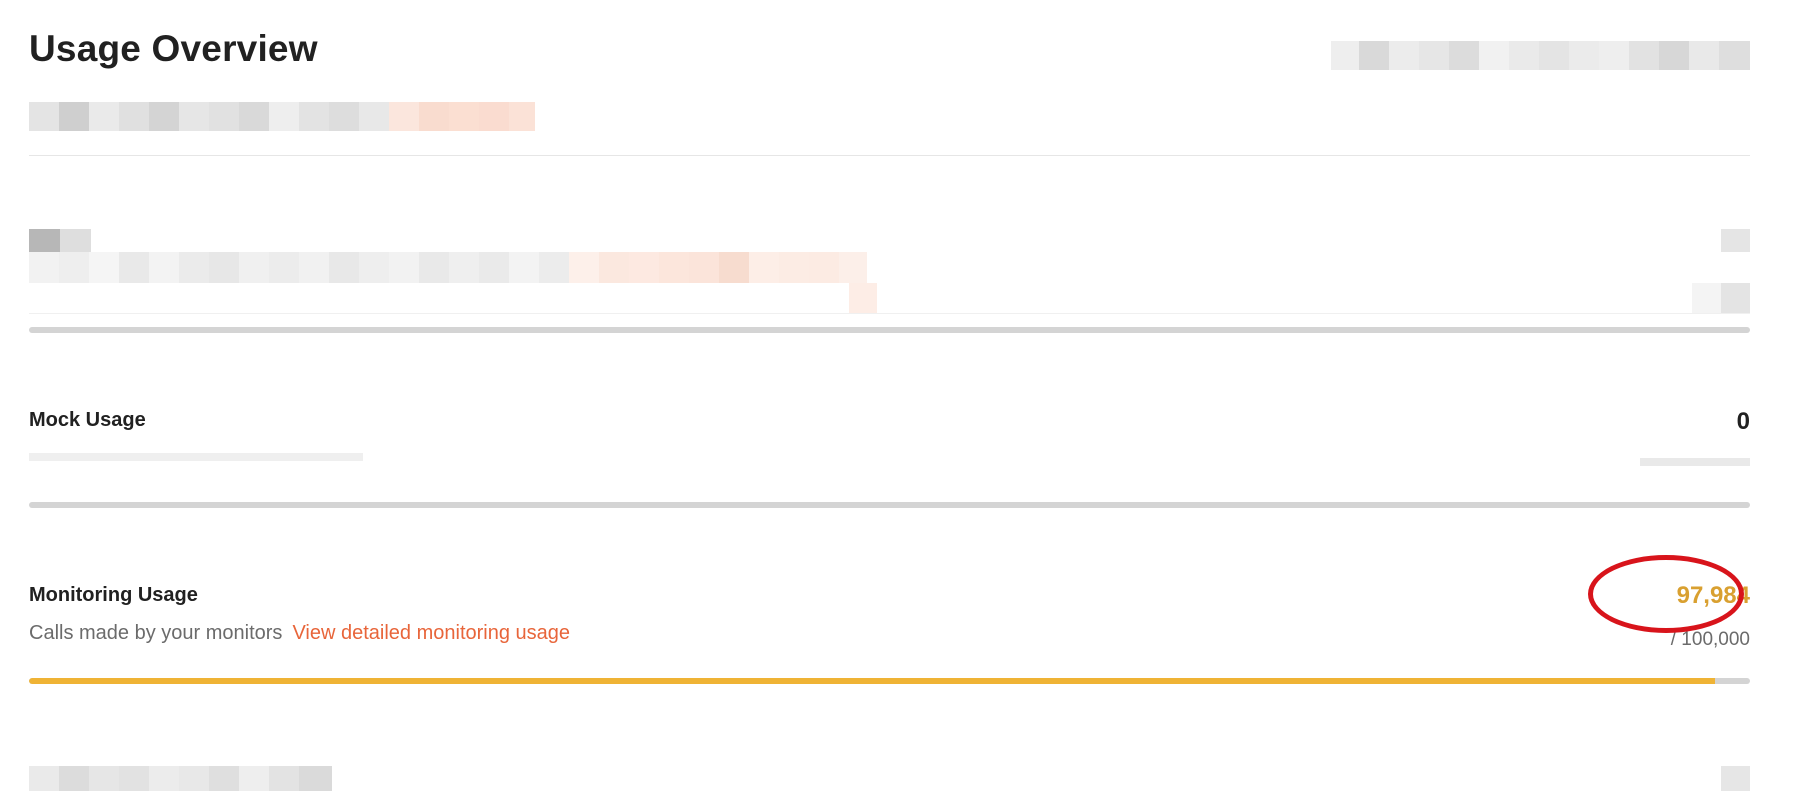 The image size is (1812, 791). Describe the element at coordinates (889, 330) in the screenshot. I see `redacted-section-progress-bar` at that location.